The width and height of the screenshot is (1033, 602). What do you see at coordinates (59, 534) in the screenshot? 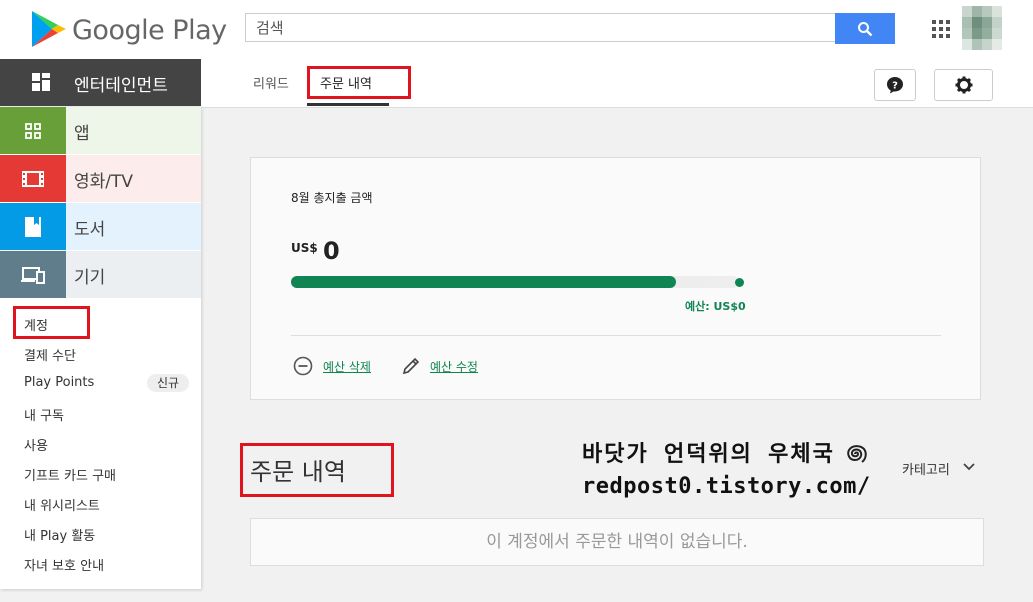
I see `sidebar-item-play-activity: 내 Play 활동` at bounding box center [59, 534].